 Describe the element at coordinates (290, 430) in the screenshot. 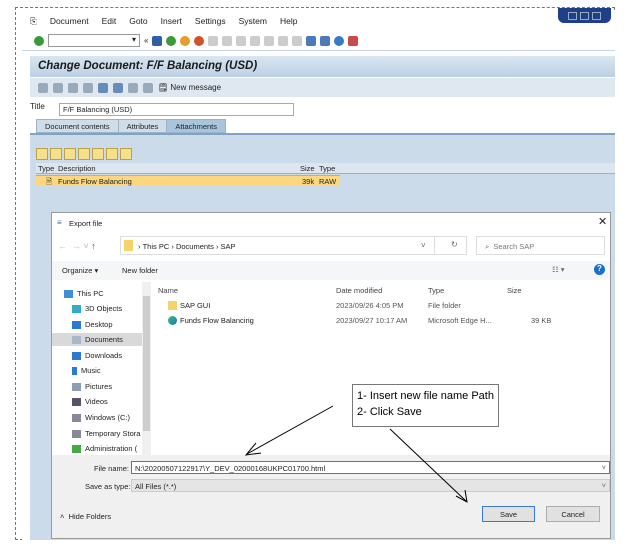

I see `arrow-to-file-name` at that location.